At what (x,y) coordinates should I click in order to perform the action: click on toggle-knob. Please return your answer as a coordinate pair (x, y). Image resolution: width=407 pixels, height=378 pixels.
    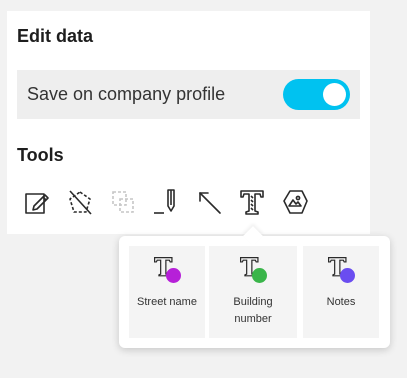
    Looking at the image, I should click on (334, 94).